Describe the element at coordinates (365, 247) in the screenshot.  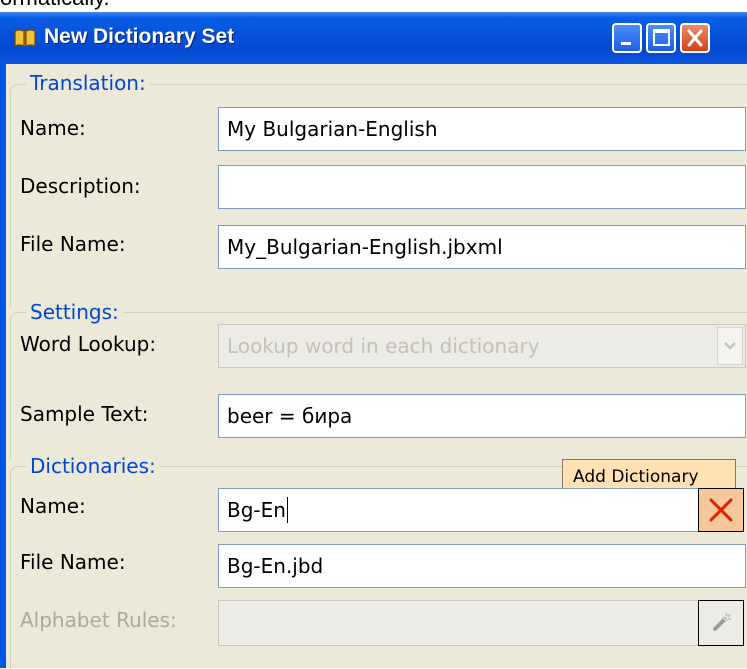
I see `translation-file-name-value: My_Bulgarian-English.jbxml` at that location.